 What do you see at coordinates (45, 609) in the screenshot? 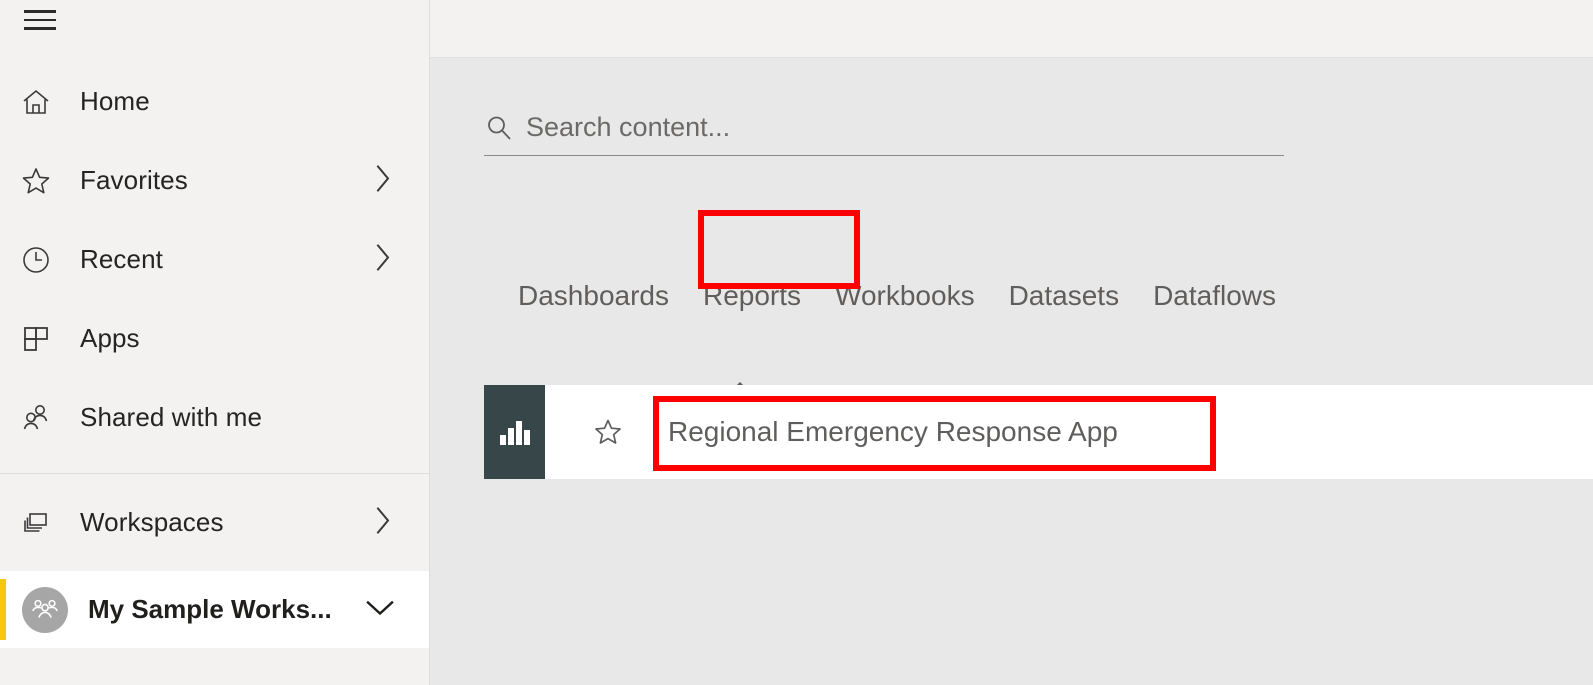
I see `group-avatar-icon` at bounding box center [45, 609].